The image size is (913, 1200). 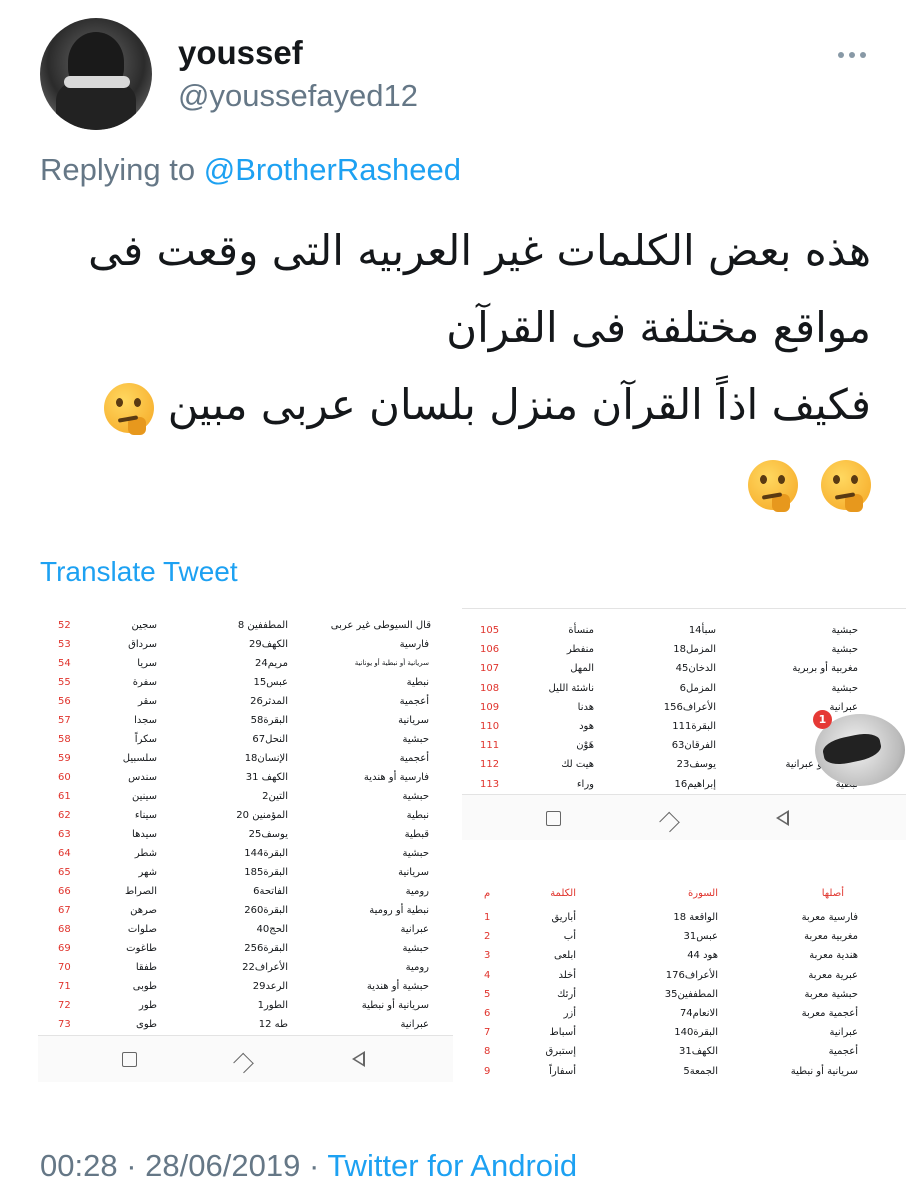 What do you see at coordinates (451, 404) in the screenshot?
I see `tweet-line-3: فكيف اذاً القرآن منزل بلسان عربى مبين` at bounding box center [451, 404].